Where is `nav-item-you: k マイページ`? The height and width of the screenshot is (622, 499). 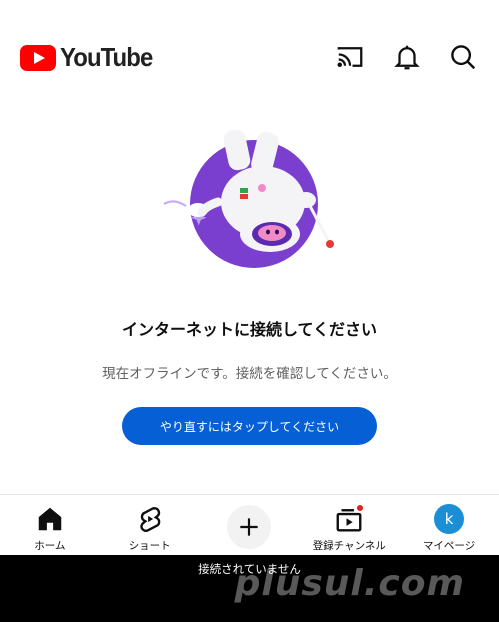 nav-item-you: k マイページ is located at coordinates (449, 525).